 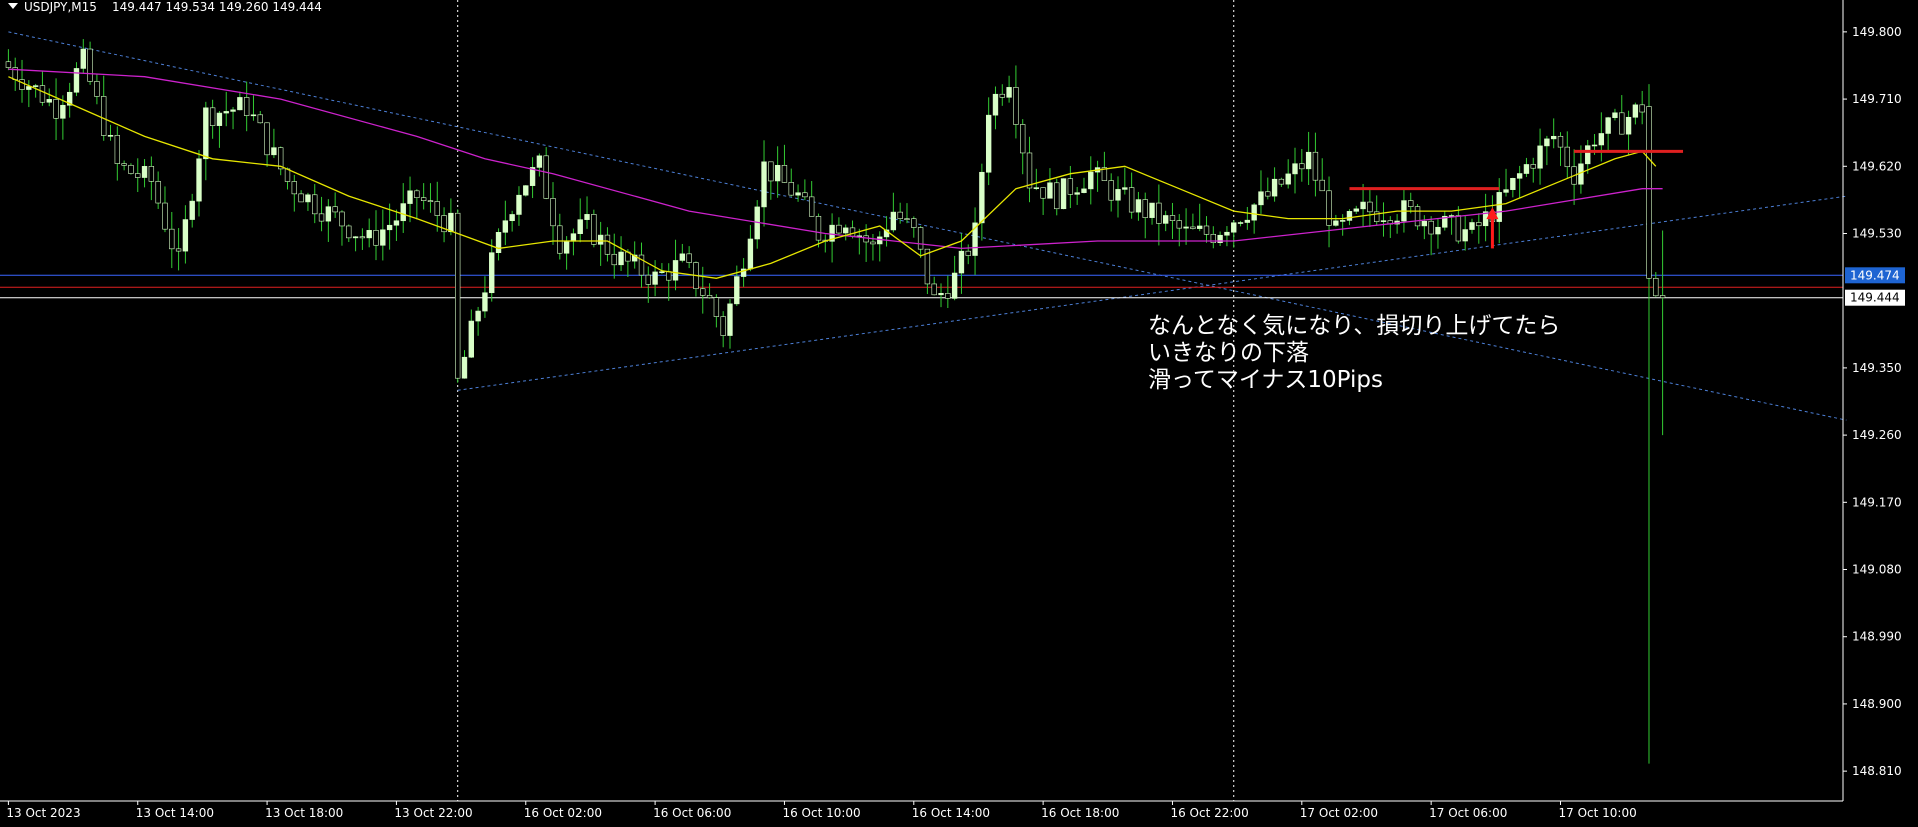 I want to click on time-tick-label: 13 Oct 2023, so click(x=43, y=813).